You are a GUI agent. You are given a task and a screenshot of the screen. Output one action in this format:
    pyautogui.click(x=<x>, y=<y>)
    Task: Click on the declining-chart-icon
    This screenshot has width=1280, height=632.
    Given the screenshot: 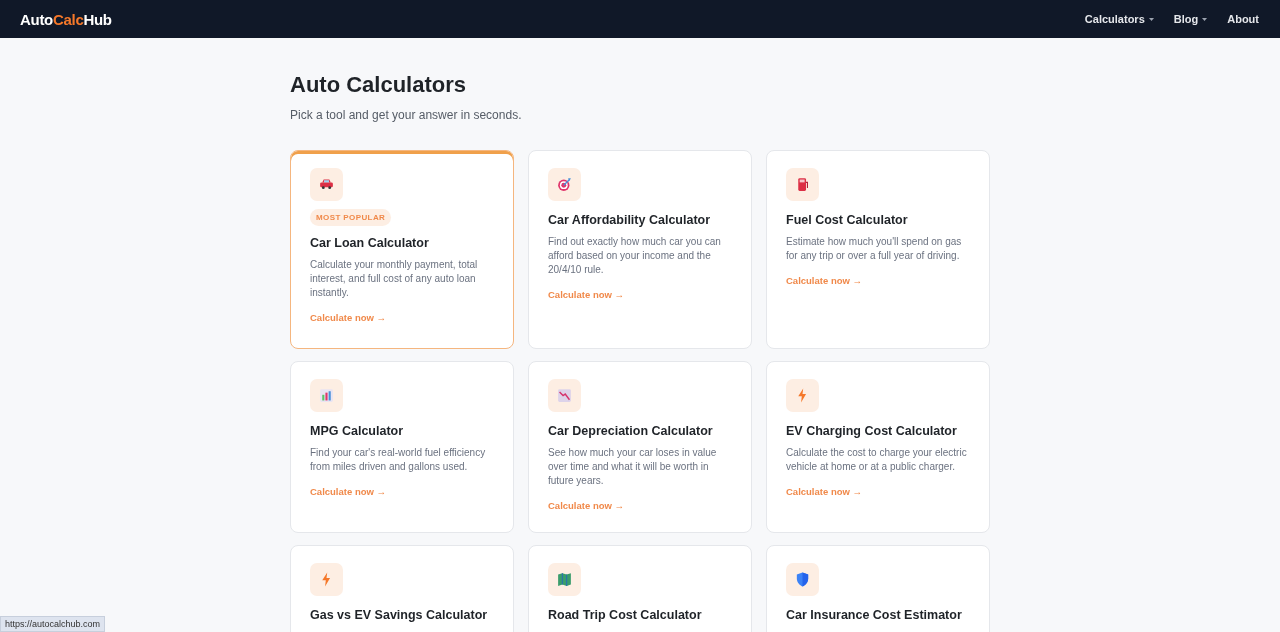 What is the action you would take?
    pyautogui.click(x=564, y=395)
    